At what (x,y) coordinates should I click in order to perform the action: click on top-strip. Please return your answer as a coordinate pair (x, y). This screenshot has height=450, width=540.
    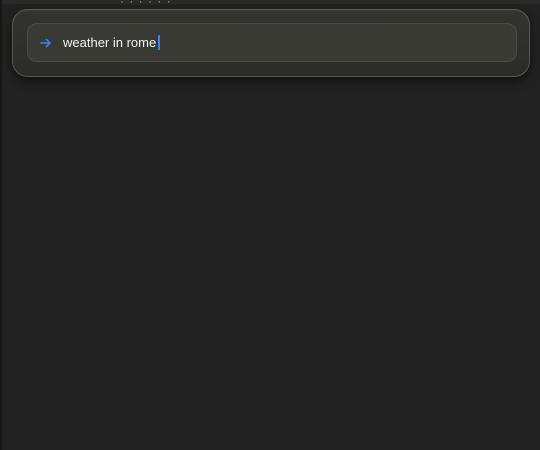
    Looking at the image, I should click on (270, 2).